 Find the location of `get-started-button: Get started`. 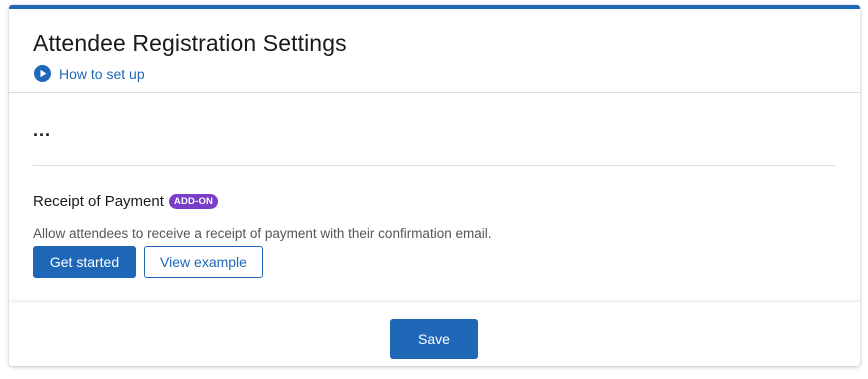

get-started-button: Get started is located at coordinates (84, 262).